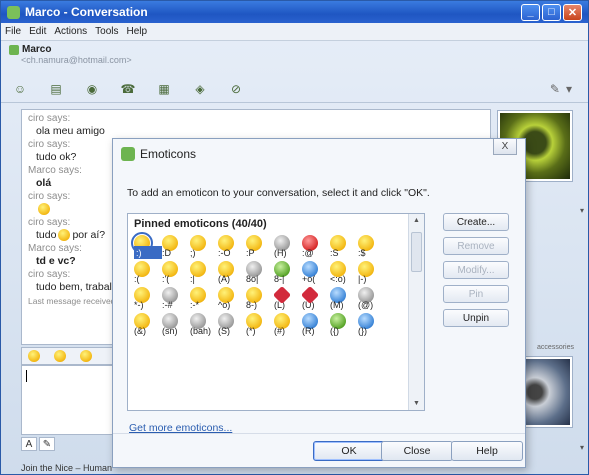  I want to click on emoticon-shortcut: (bah), so click(204, 330).